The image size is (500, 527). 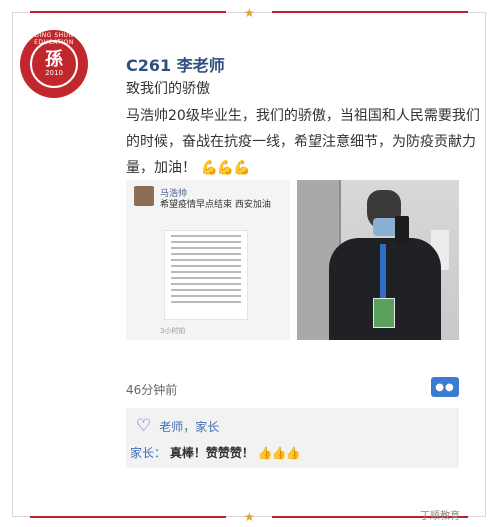 What do you see at coordinates (279, 453) in the screenshot?
I see `thumbs-up-icons: 👍👍👍` at bounding box center [279, 453].